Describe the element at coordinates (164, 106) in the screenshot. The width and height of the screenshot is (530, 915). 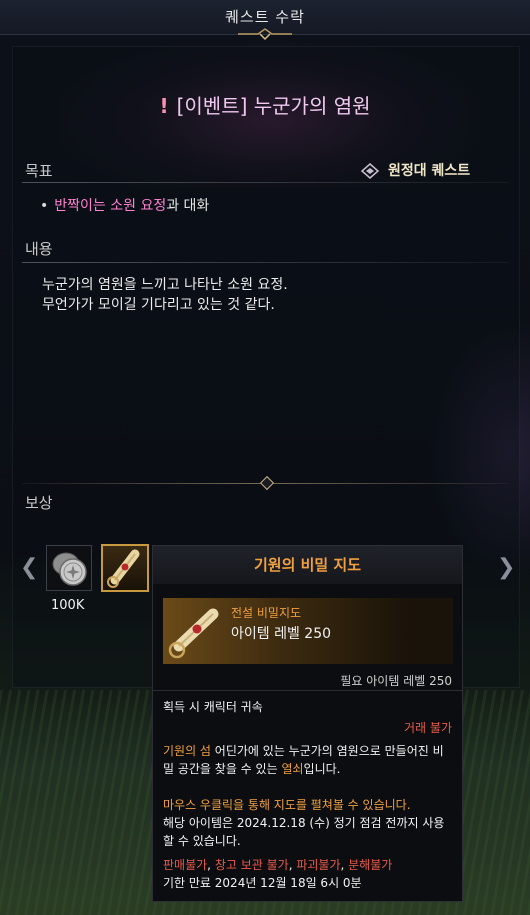
I see `exclamation-icon: !` at that location.